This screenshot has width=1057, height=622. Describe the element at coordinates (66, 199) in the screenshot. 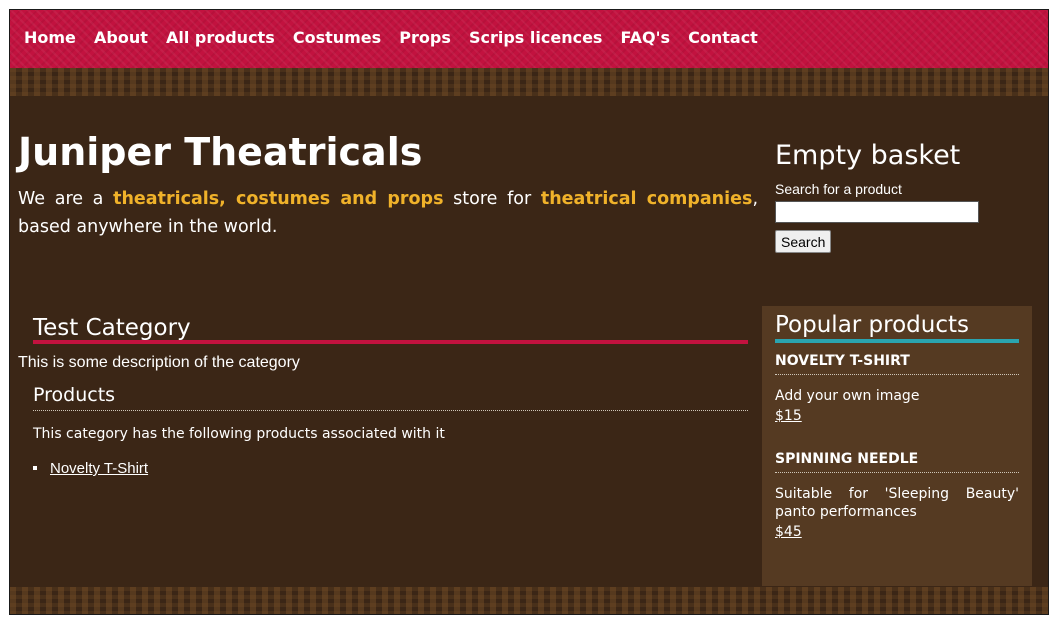

I see `tagline-text: We are a` at that location.